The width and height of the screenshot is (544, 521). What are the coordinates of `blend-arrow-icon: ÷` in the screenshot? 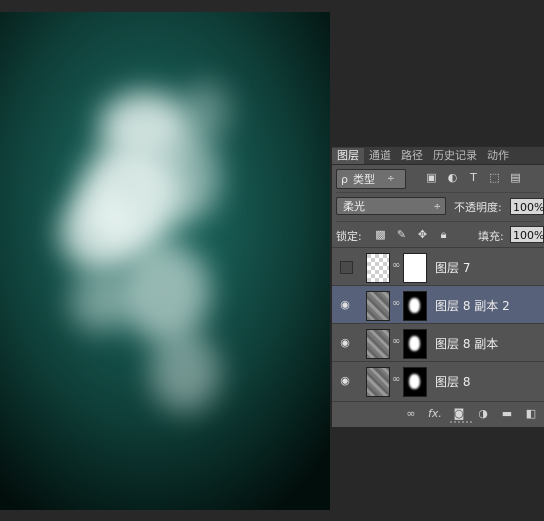 It's located at (437, 207).